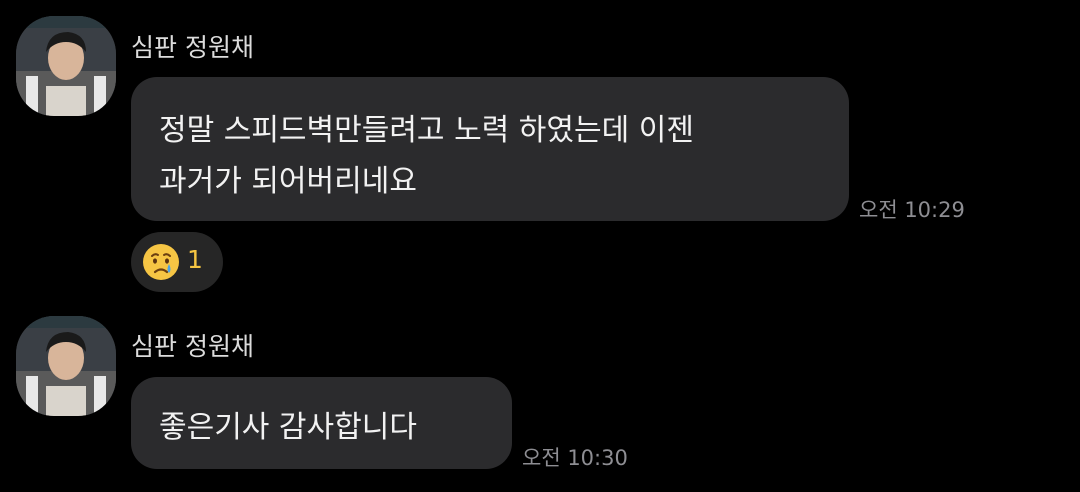  Describe the element at coordinates (575, 458) in the screenshot. I see `message-timestamp: 오전 10:30` at that location.